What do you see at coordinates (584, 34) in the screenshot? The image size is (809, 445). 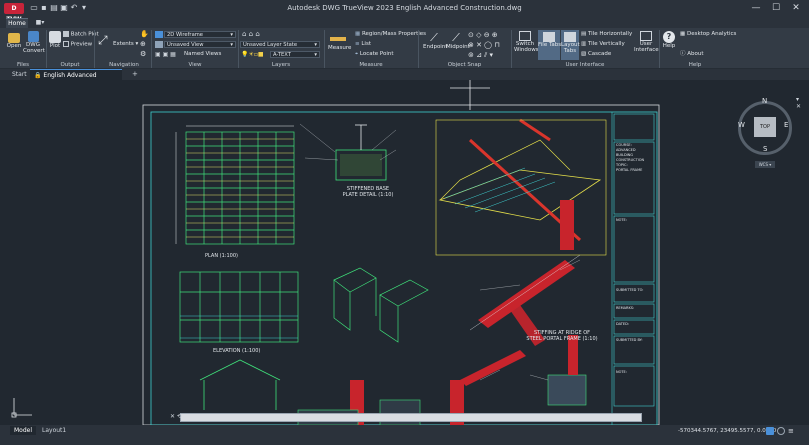 I see `tile-horizontally-icon: ▤` at bounding box center [584, 34].